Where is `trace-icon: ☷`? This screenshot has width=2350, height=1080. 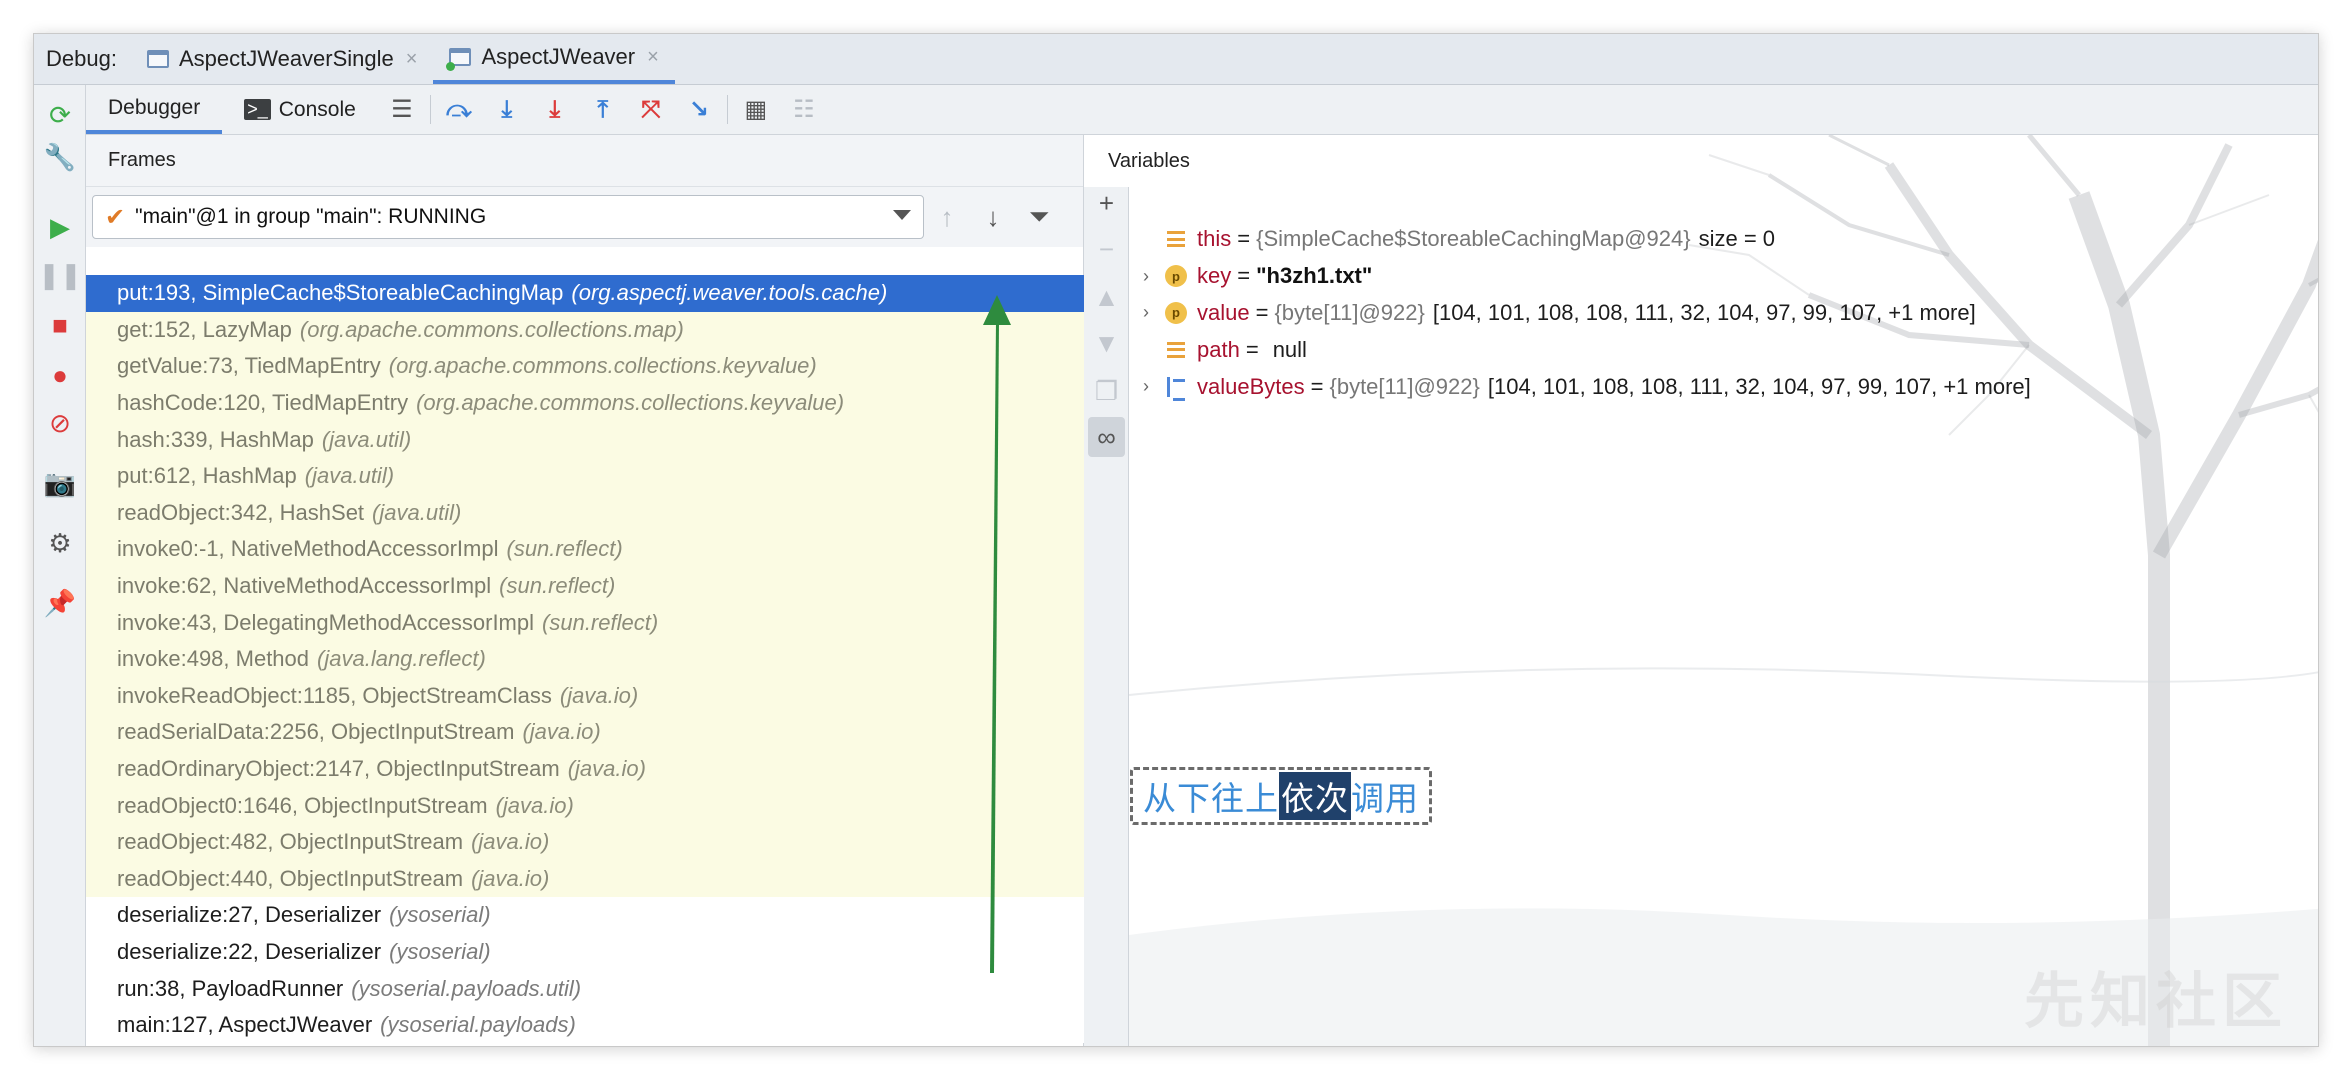
trace-icon: ☷ is located at coordinates (804, 109).